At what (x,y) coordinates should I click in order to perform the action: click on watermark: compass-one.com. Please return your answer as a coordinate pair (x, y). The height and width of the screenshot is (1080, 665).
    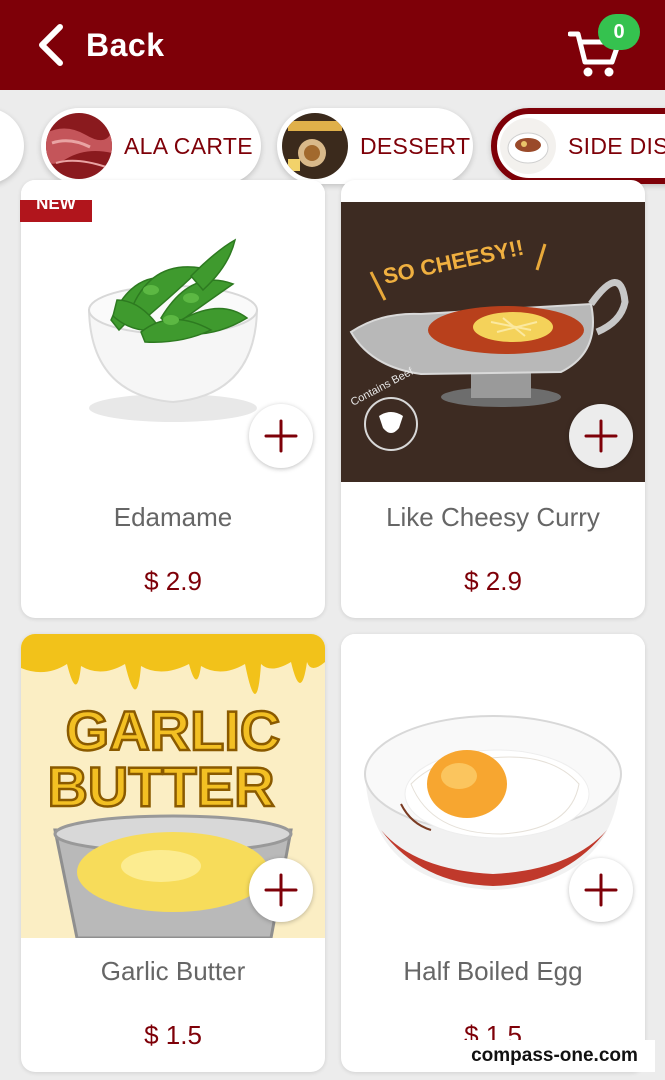
    Looking at the image, I should click on (554, 1056).